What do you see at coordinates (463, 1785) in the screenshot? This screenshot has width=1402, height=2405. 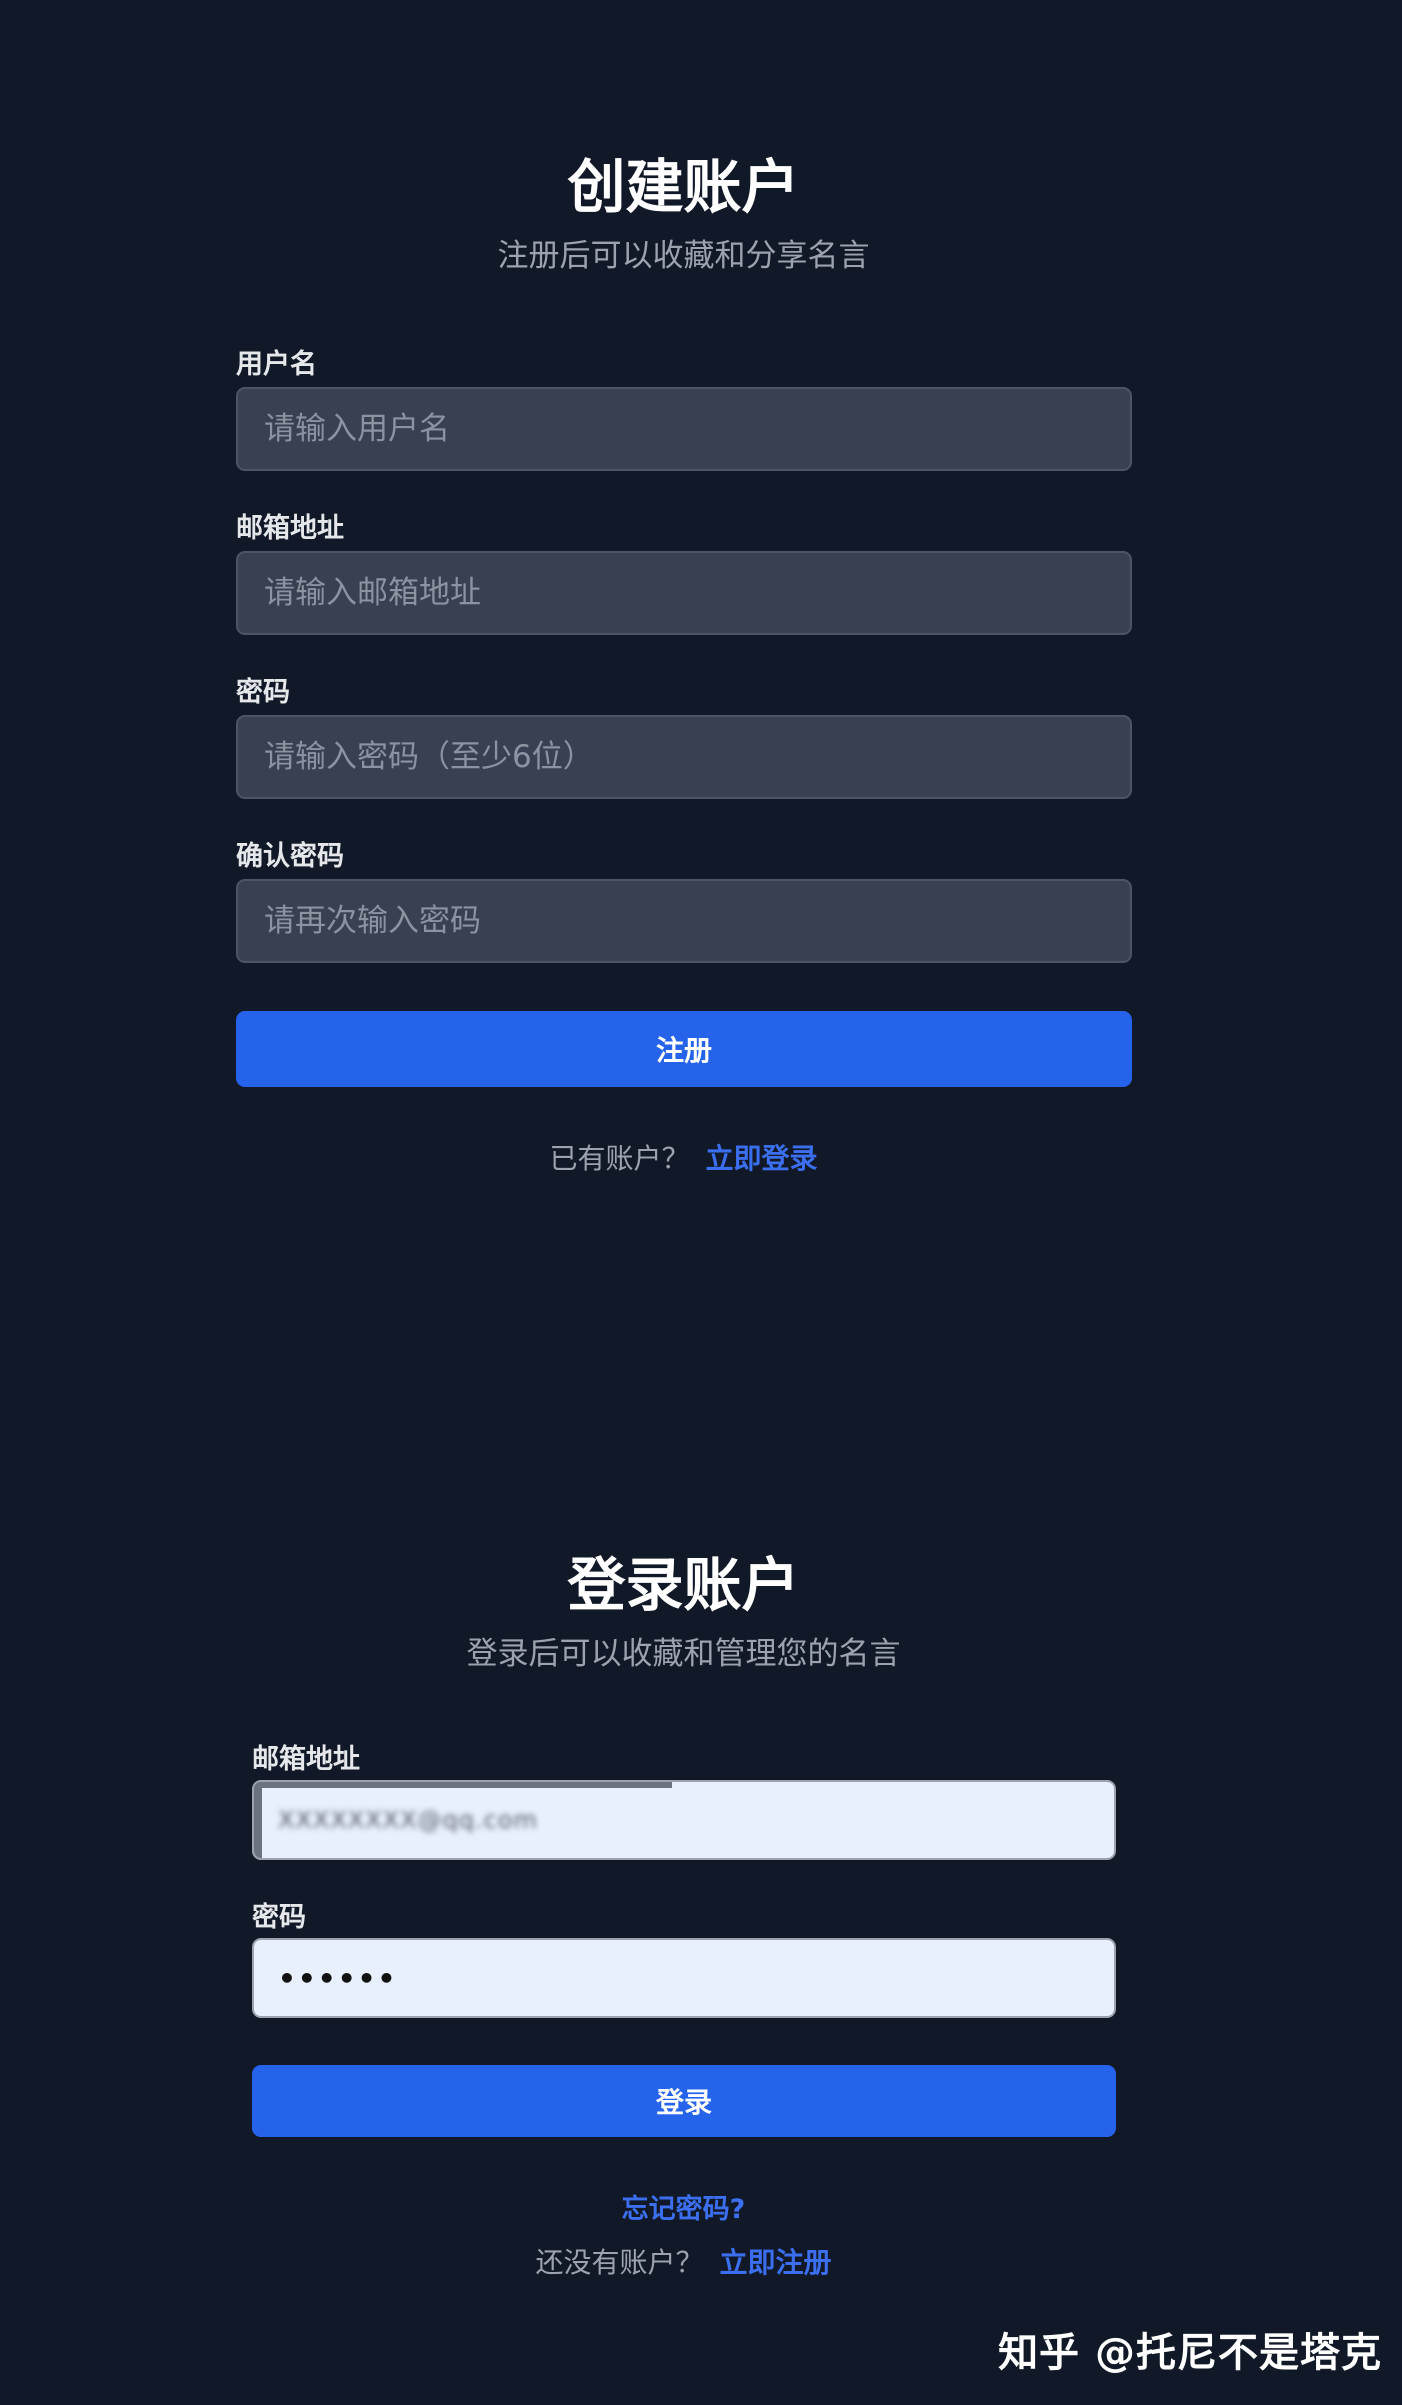 I see `autofill-highlight` at bounding box center [463, 1785].